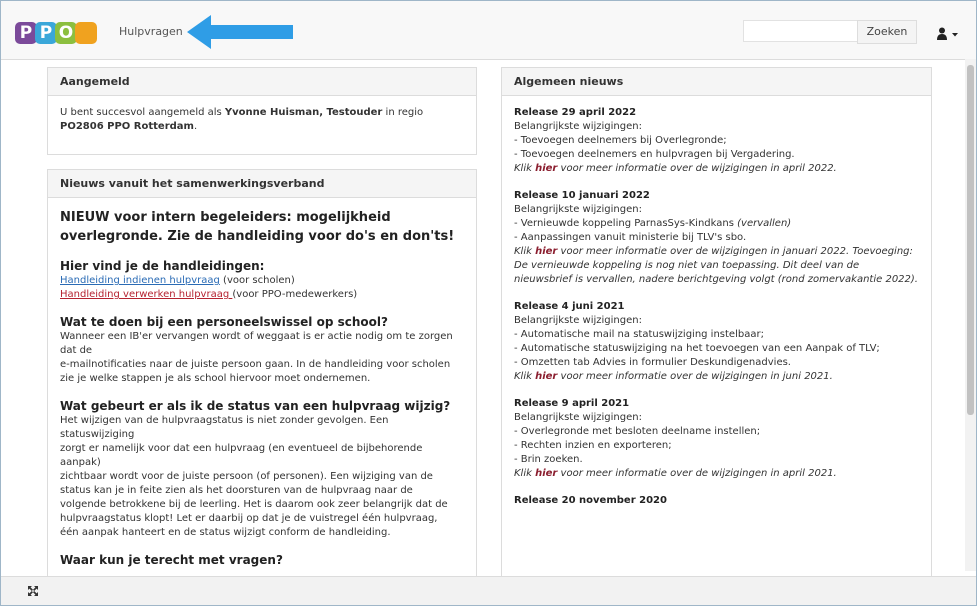 The width and height of the screenshot is (977, 606). Describe the element at coordinates (195, 126) in the screenshot. I see `login-text: .` at that location.